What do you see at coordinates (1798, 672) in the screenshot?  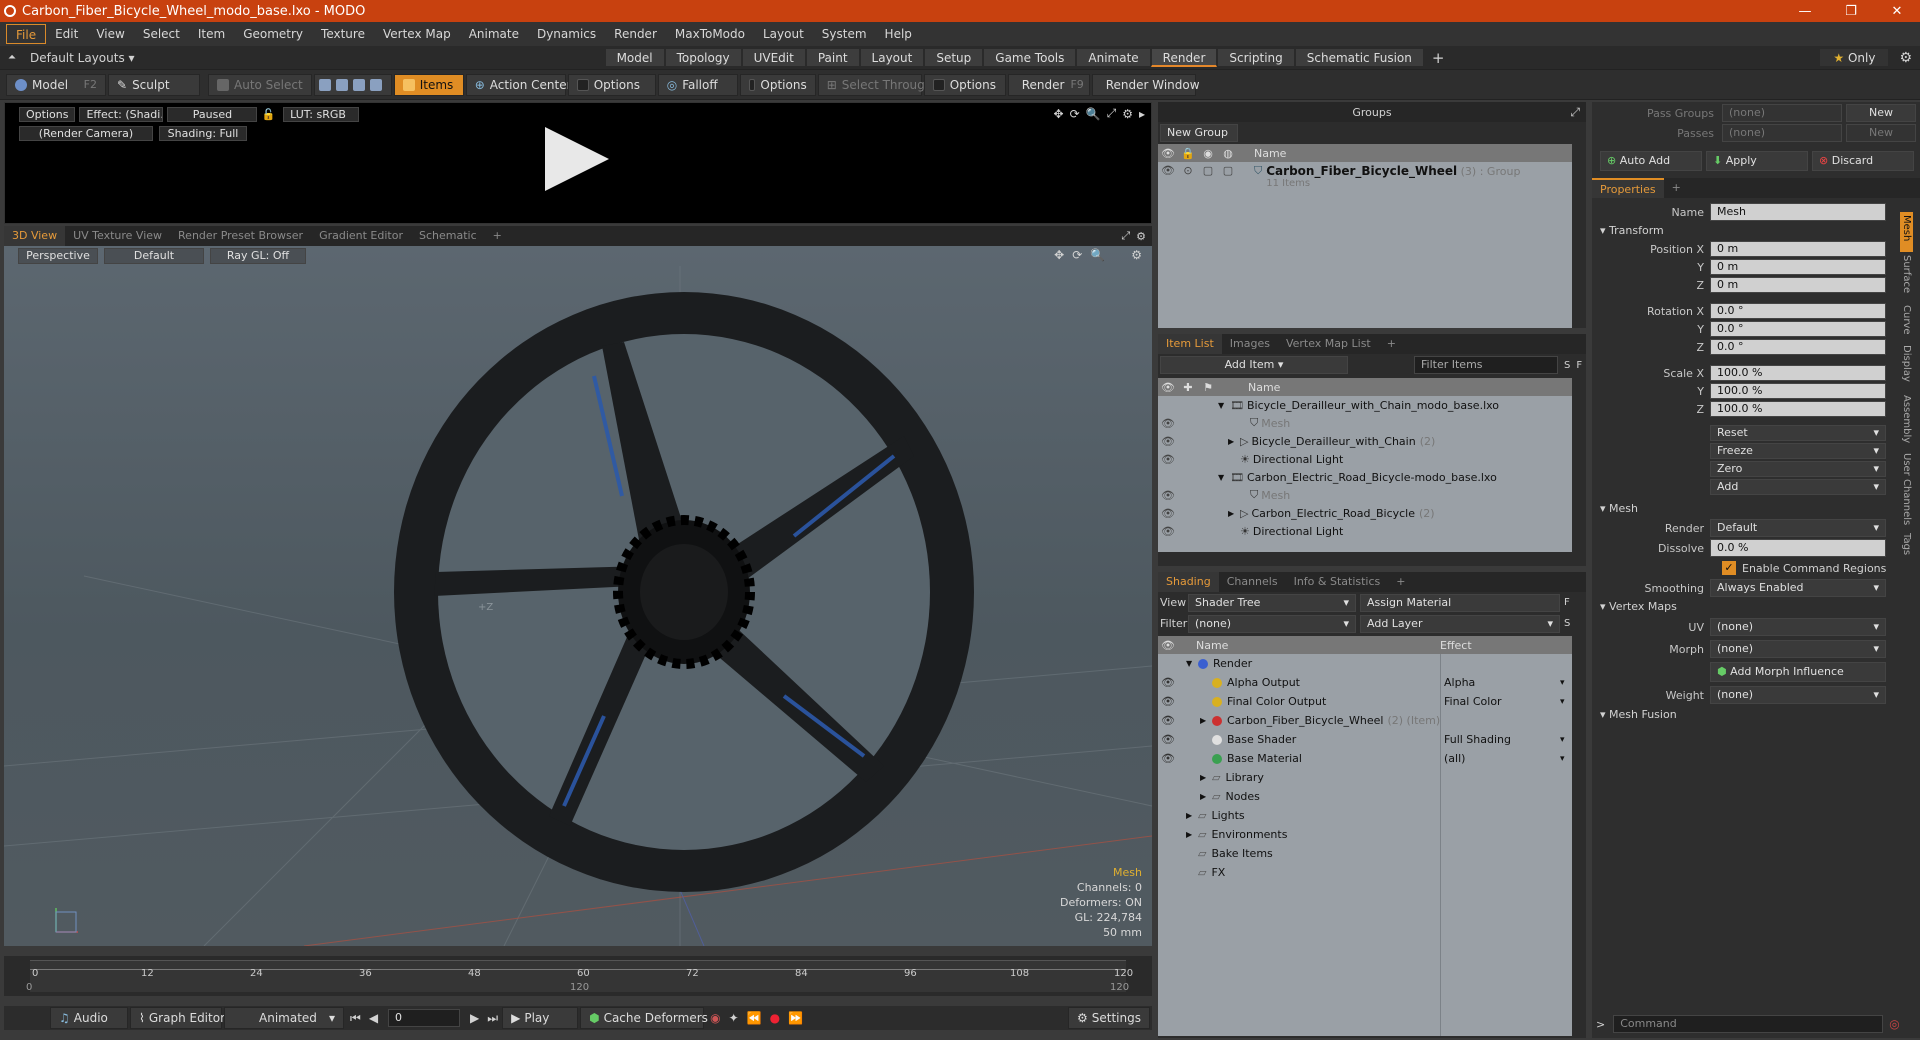 I see `add-morph-button: ⬢ Add Morph Influence` at bounding box center [1798, 672].